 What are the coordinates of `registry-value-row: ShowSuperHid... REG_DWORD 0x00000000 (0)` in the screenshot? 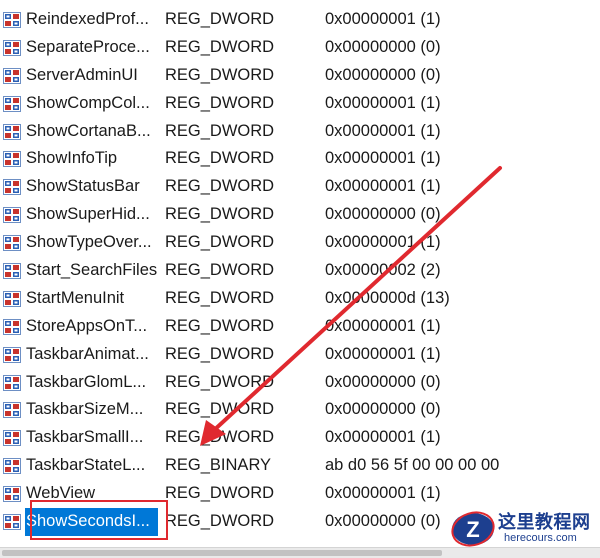 It's located at (300, 215).